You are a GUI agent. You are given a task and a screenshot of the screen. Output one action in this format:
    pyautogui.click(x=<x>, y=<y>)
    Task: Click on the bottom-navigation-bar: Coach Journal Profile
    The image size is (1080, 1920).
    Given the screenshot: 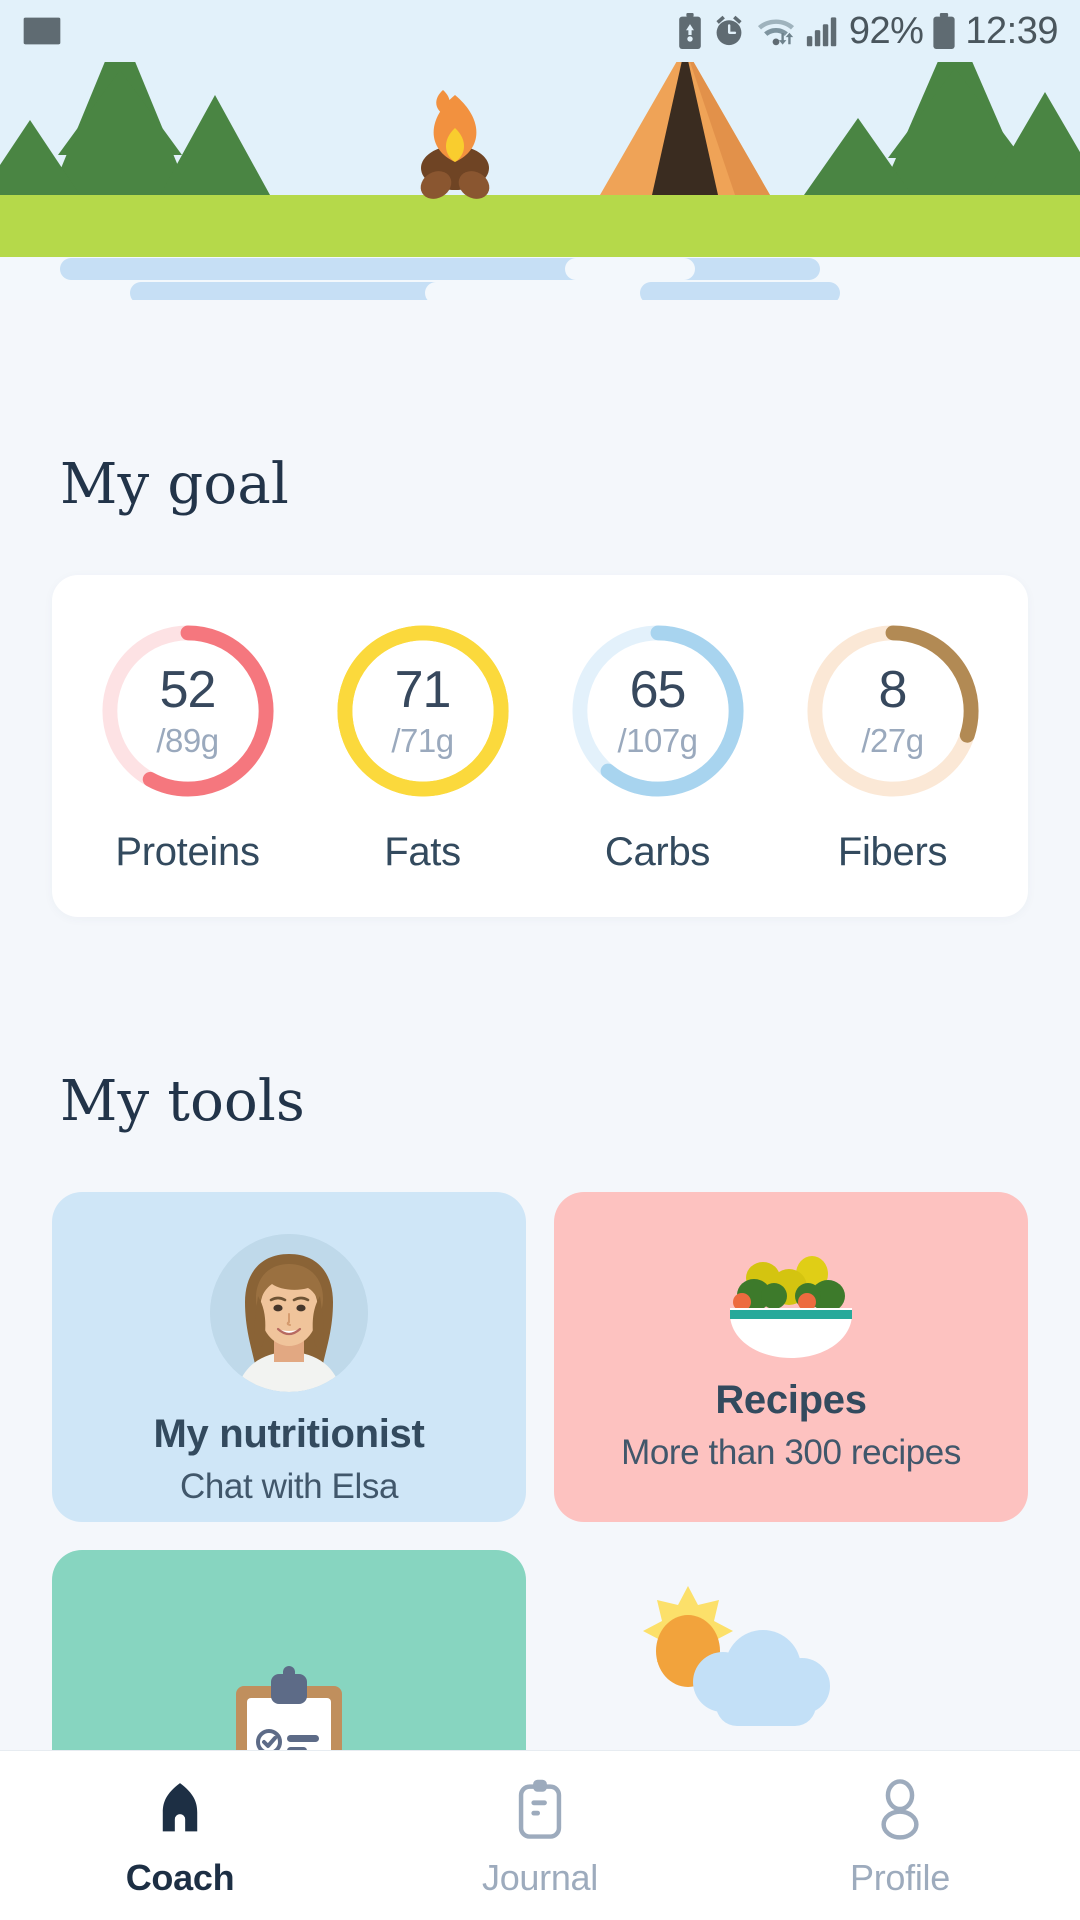 What is the action you would take?
    pyautogui.click(x=540, y=1835)
    